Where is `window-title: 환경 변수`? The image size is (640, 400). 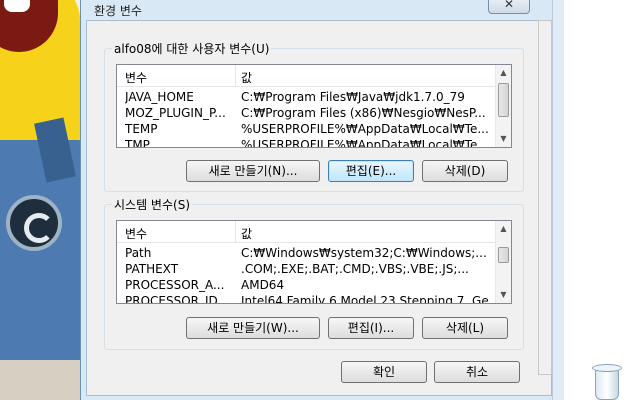 window-title: 환경 변수 is located at coordinates (118, 11).